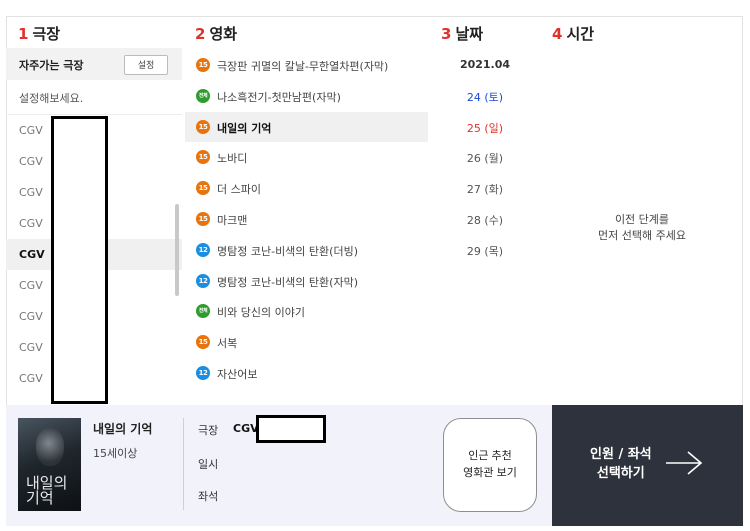 This screenshot has width=750, height=531. I want to click on date-item: 25 (일), so click(485, 135).